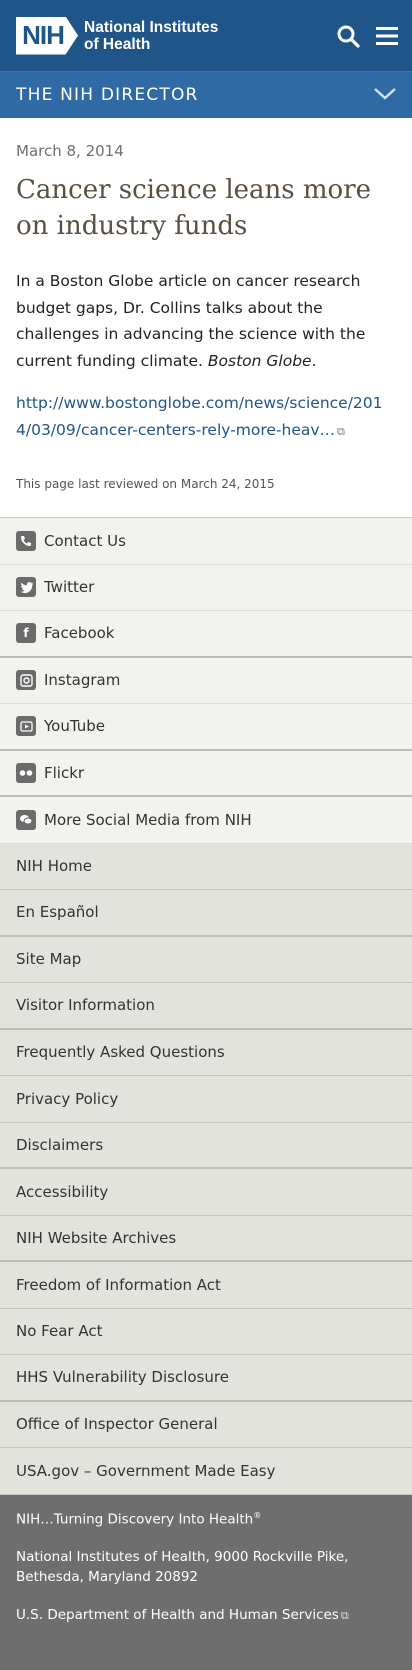  I want to click on header-actions, so click(367, 36).